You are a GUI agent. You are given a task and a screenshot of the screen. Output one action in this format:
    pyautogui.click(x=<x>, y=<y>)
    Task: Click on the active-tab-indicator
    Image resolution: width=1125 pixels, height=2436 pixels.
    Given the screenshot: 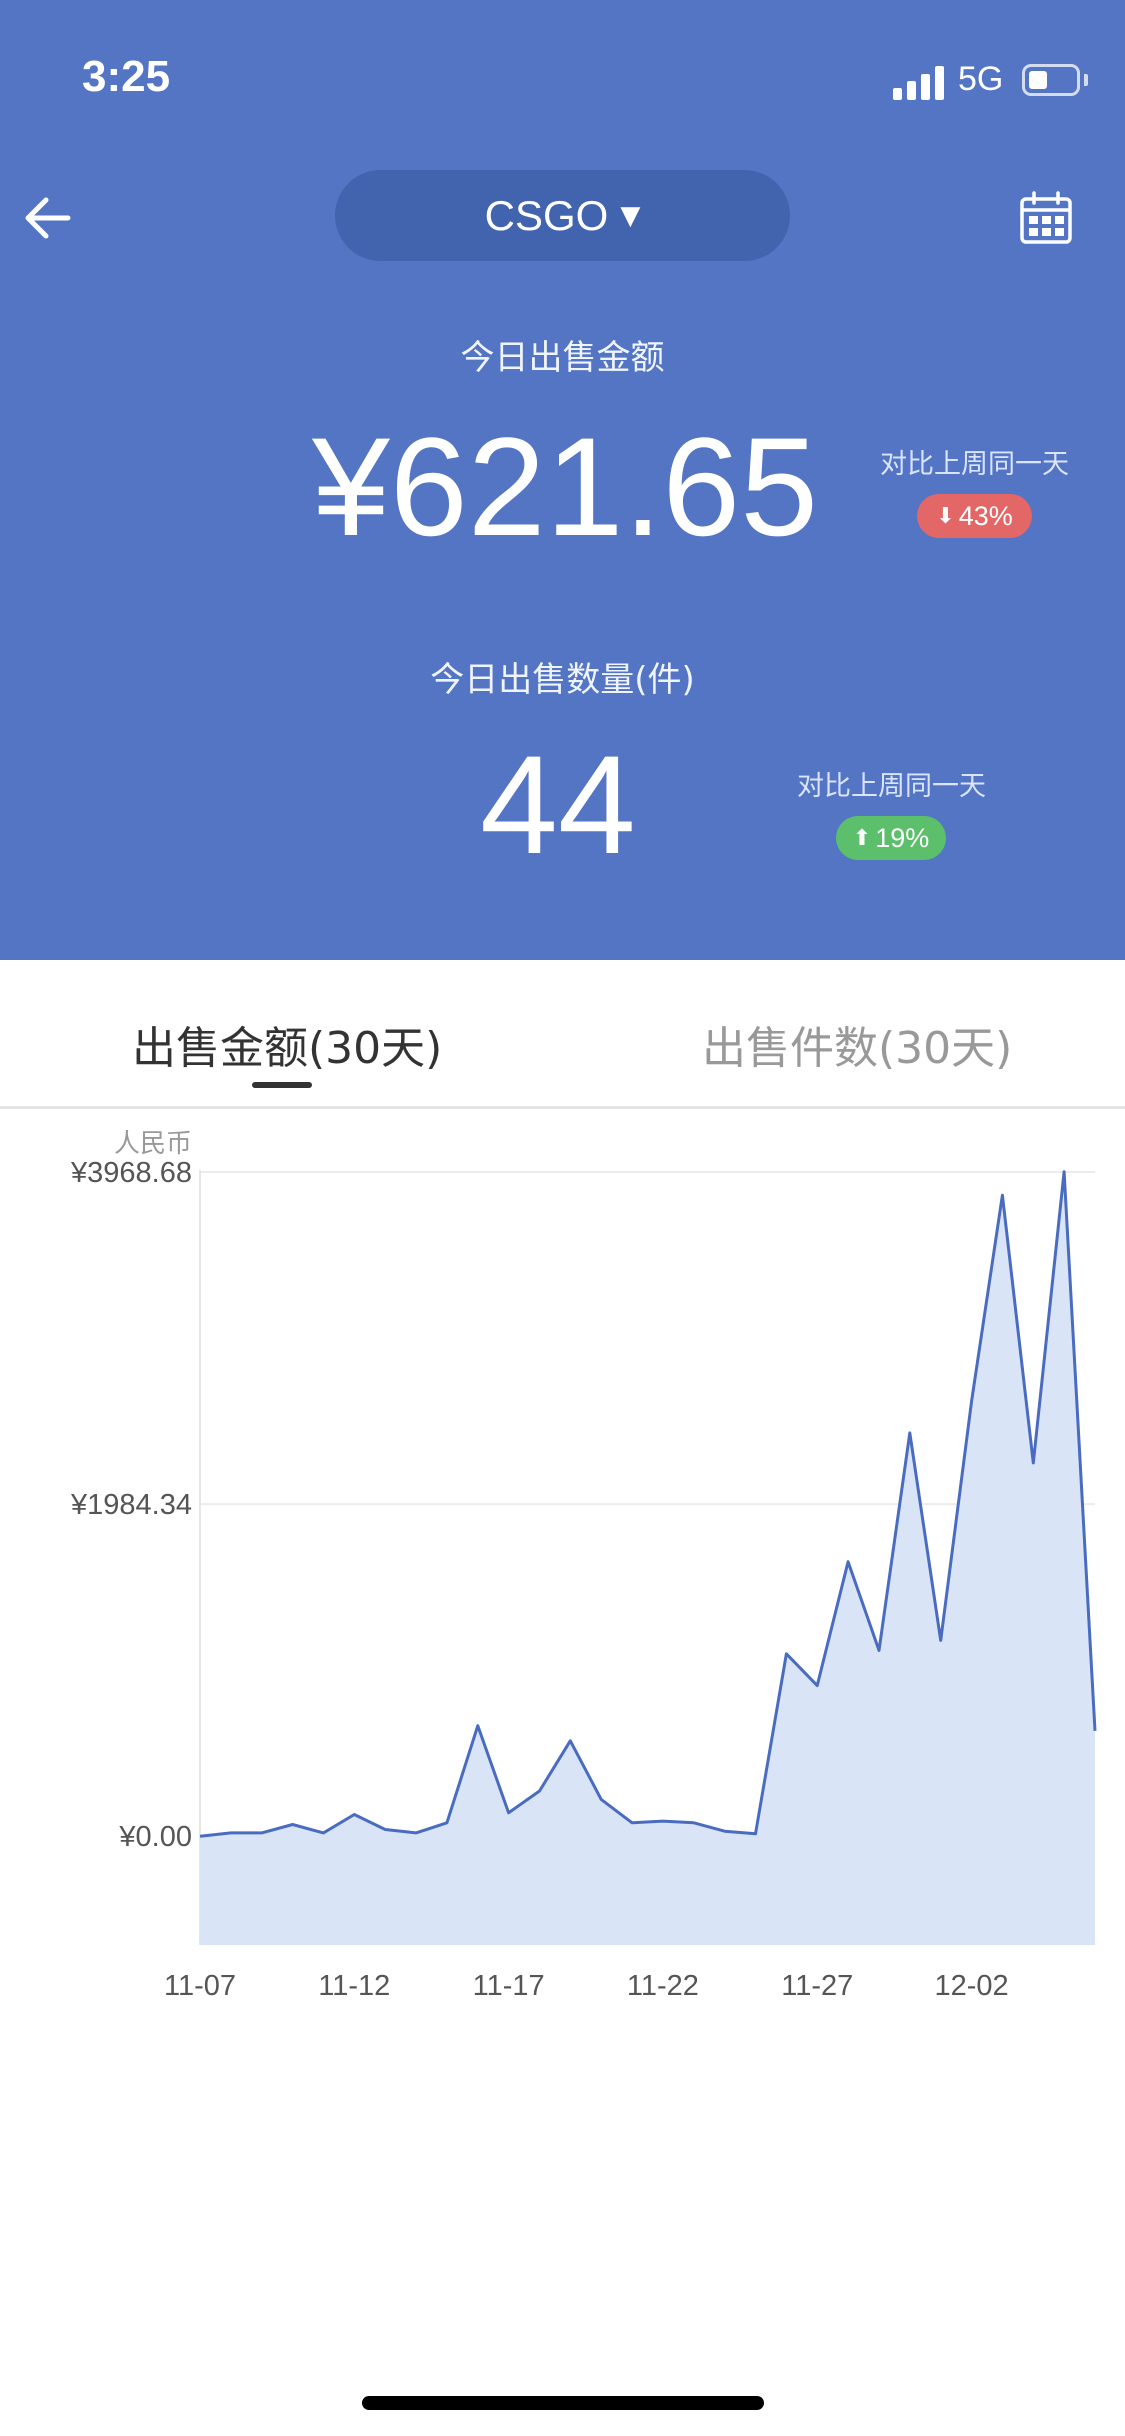 What is the action you would take?
    pyautogui.click(x=282, y=1085)
    